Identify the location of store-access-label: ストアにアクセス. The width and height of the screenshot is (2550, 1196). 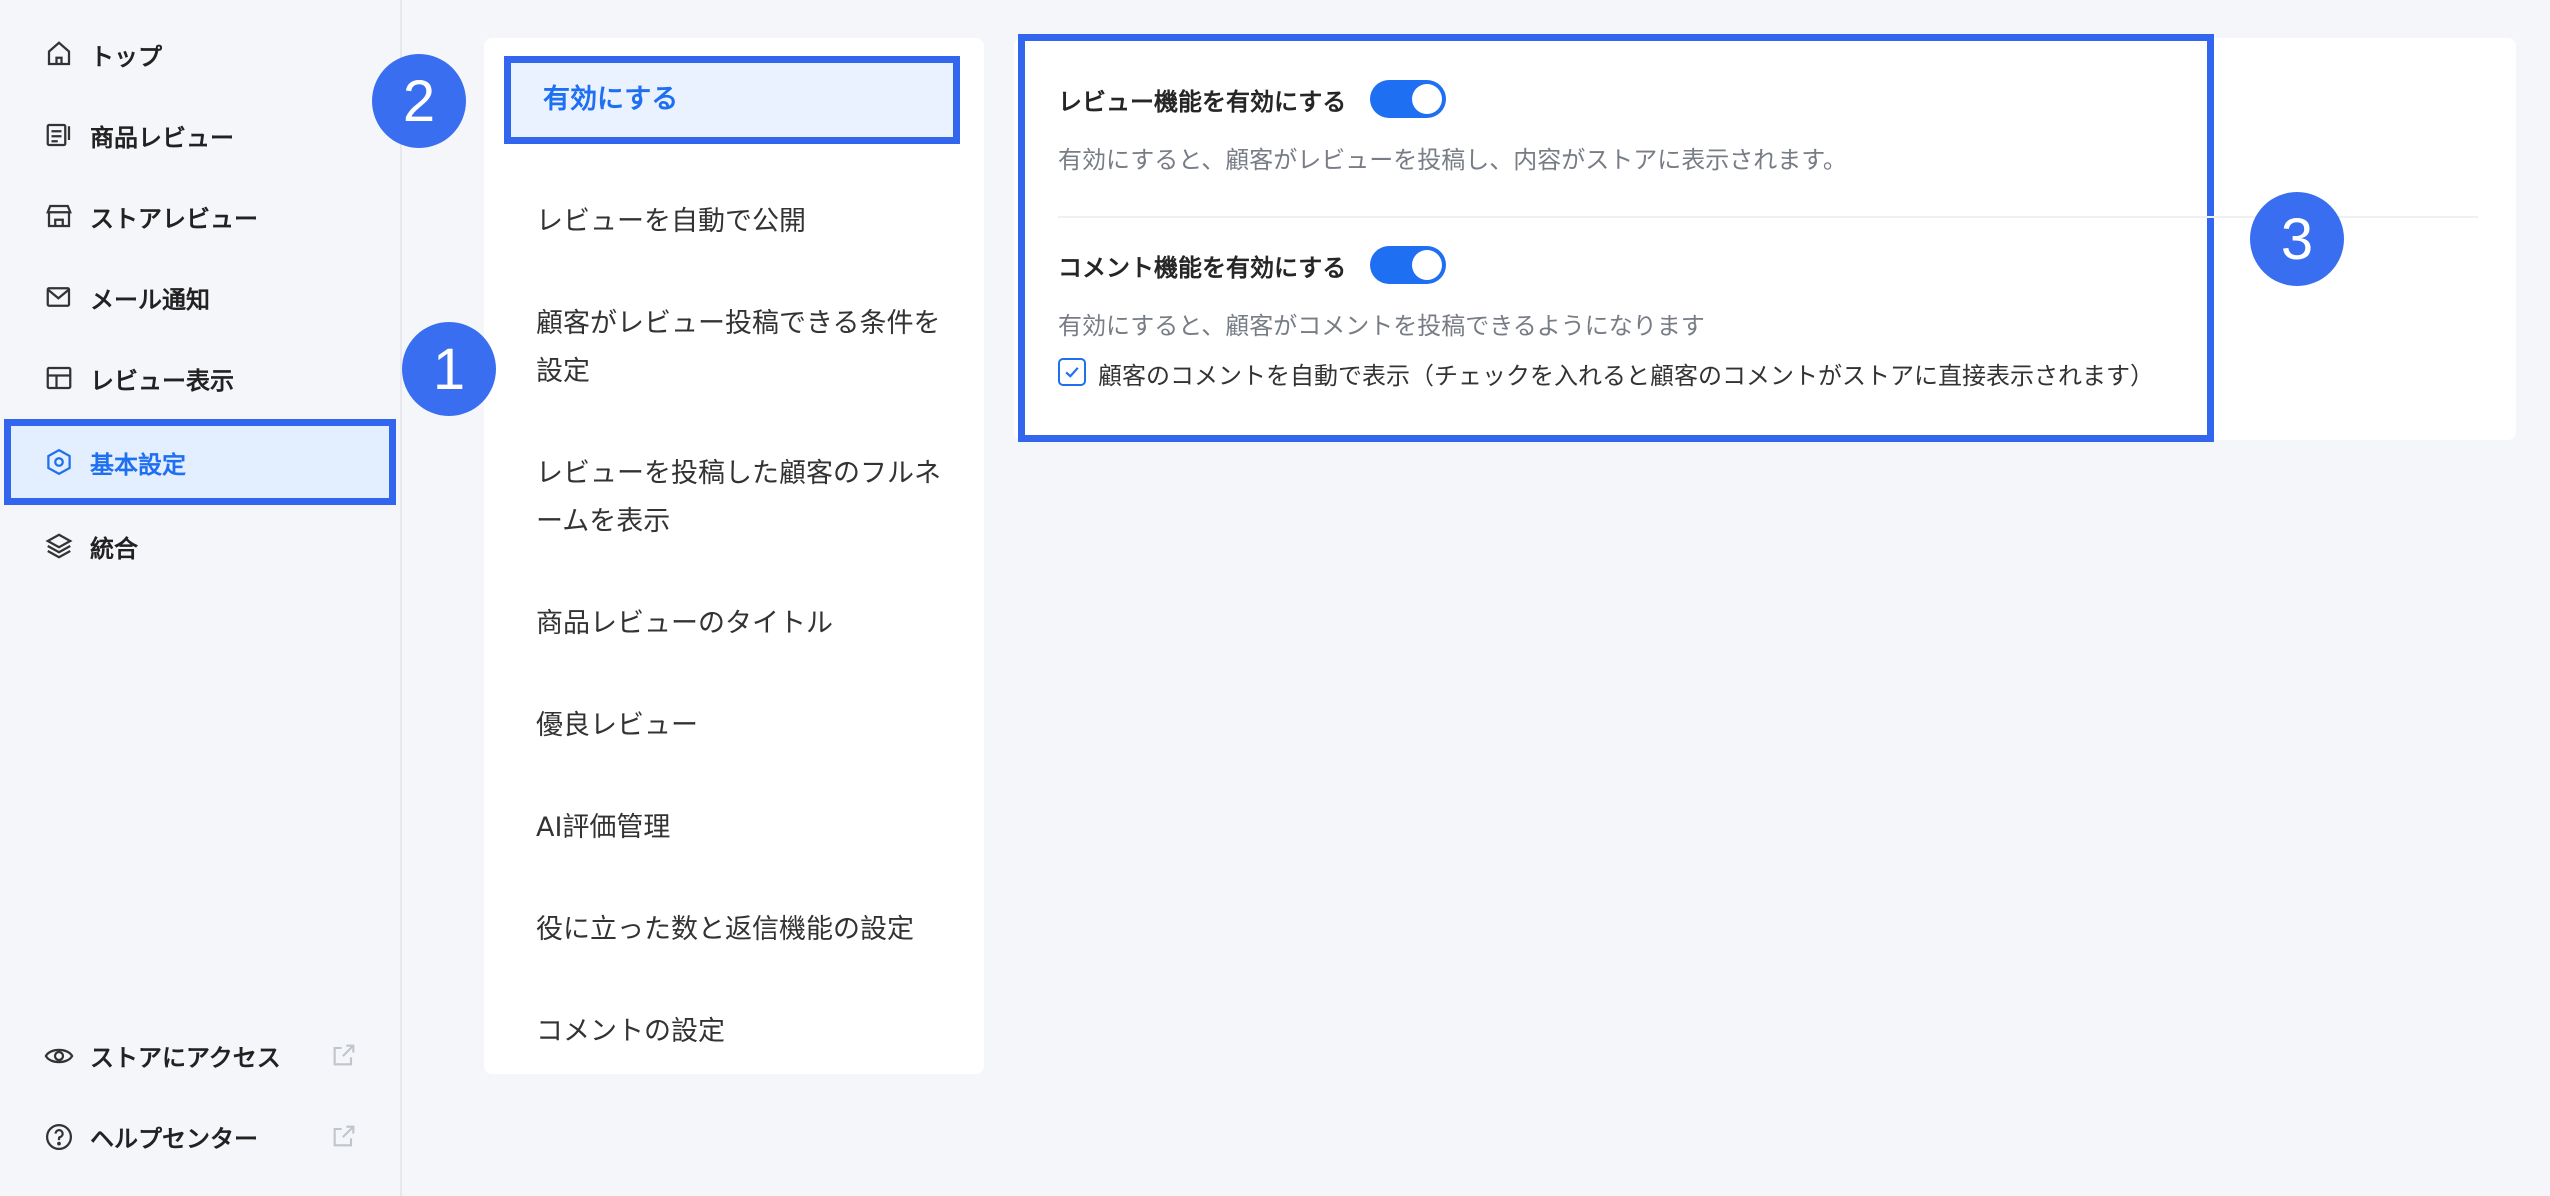
(185, 1058).